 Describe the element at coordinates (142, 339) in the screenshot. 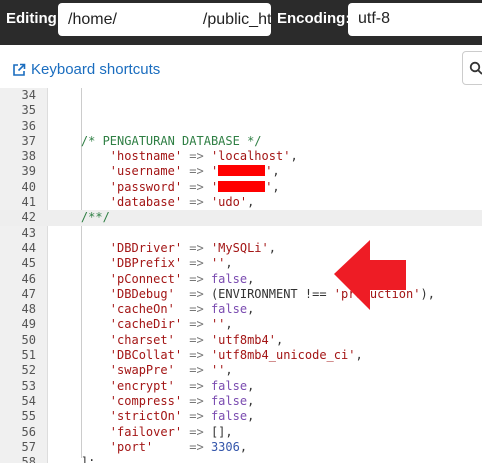

I see `code-token: 'charset'` at that location.